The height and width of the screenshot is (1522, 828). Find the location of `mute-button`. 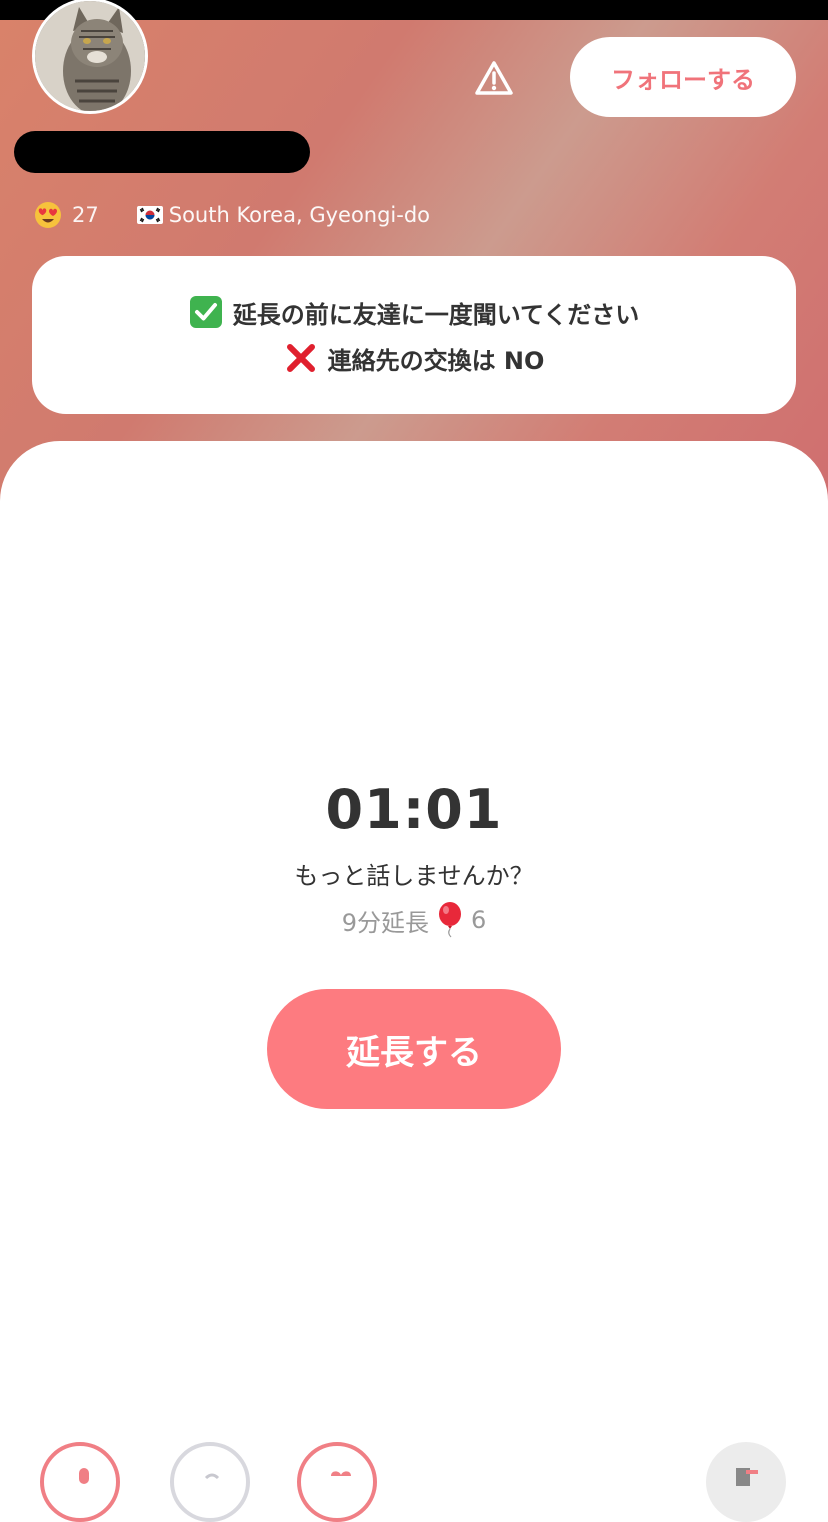

mute-button is located at coordinates (80, 1482).